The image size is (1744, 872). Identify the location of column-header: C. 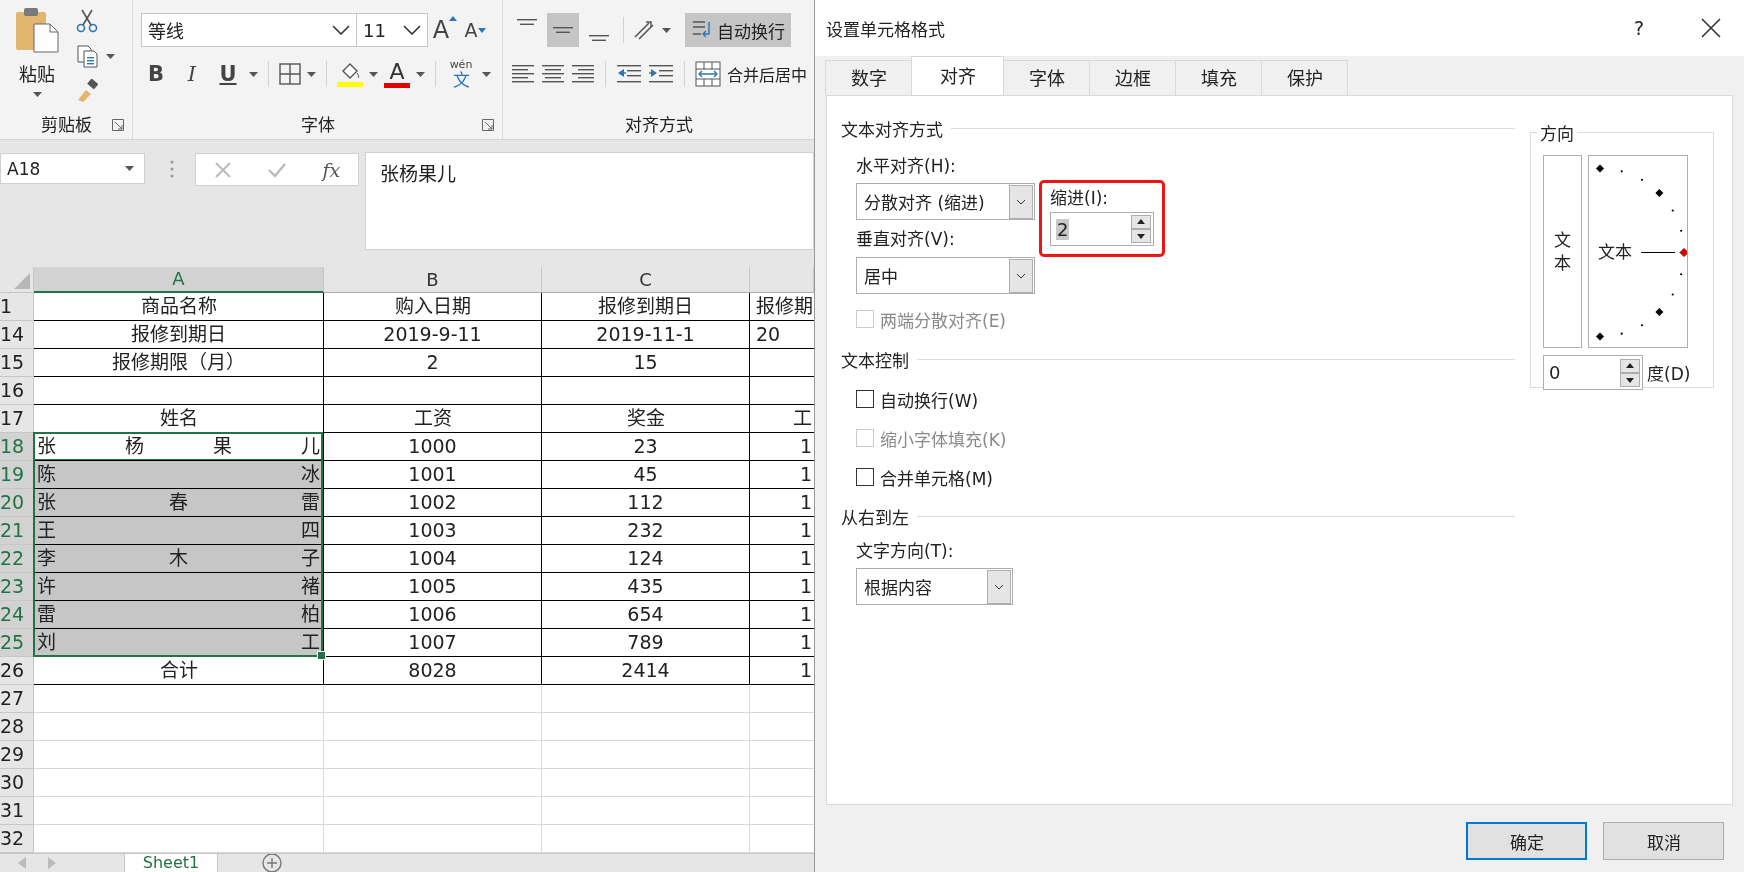
(646, 280).